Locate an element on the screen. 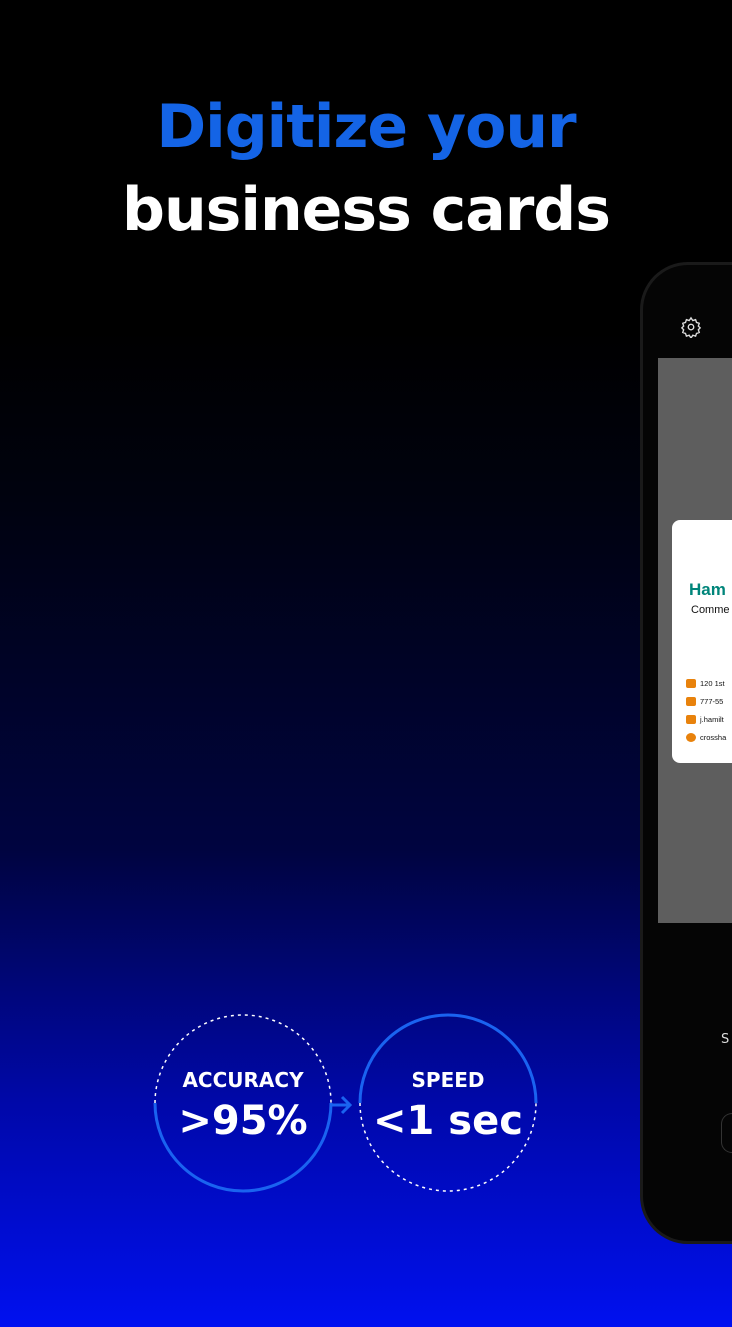 The width and height of the screenshot is (732, 1327). accuracy-value: >95% is located at coordinates (243, 1121).